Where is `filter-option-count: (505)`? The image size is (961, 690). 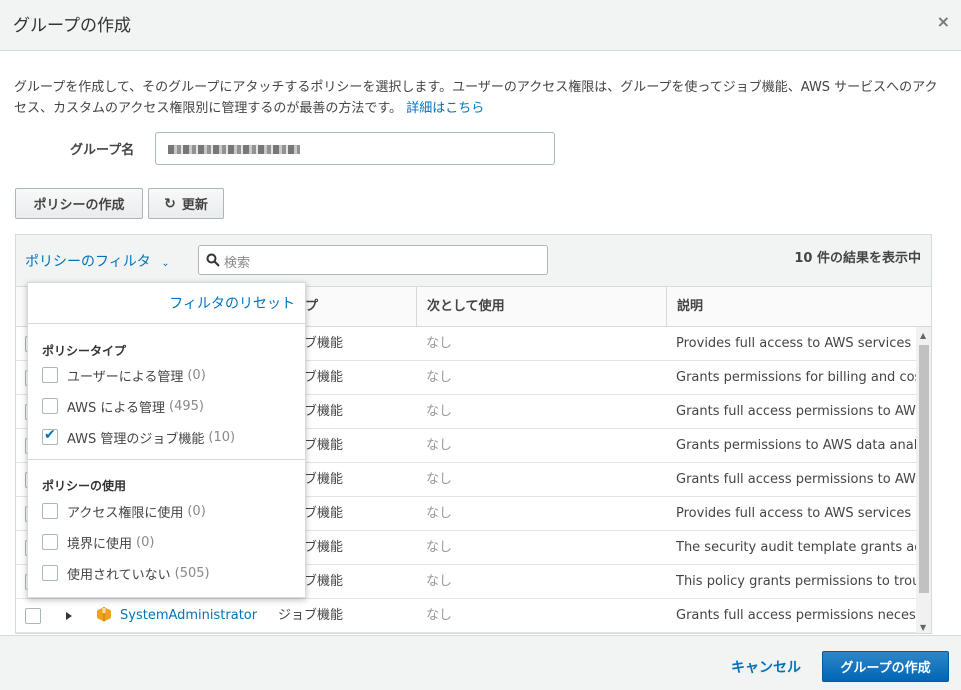
filter-option-count: (505) is located at coordinates (192, 573).